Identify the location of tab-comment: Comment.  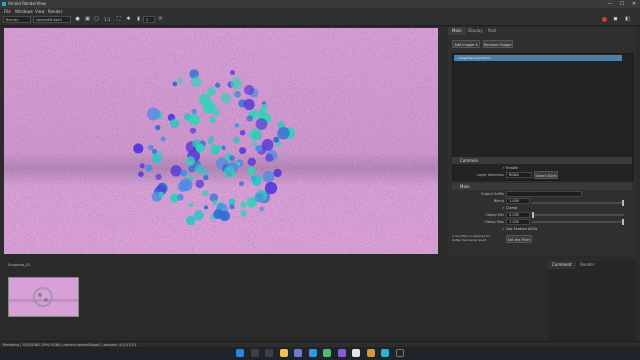
(562, 265).